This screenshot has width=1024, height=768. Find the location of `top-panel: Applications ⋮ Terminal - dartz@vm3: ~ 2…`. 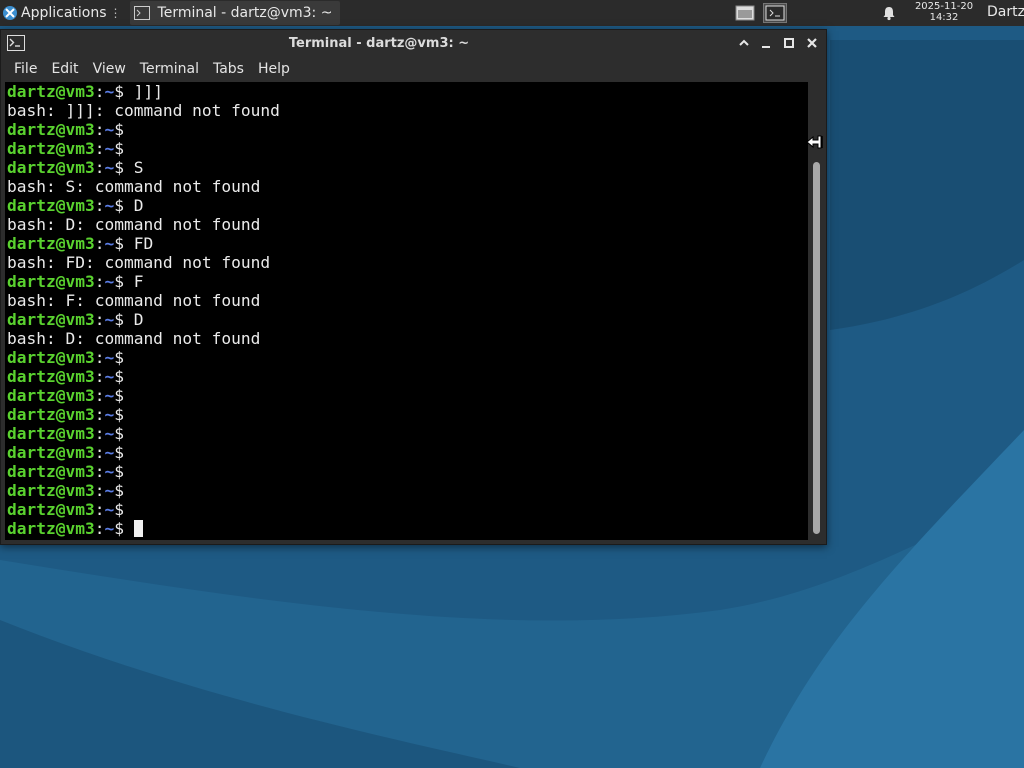

top-panel: Applications ⋮ Terminal - dartz@vm3: ~ 2… is located at coordinates (512, 13).